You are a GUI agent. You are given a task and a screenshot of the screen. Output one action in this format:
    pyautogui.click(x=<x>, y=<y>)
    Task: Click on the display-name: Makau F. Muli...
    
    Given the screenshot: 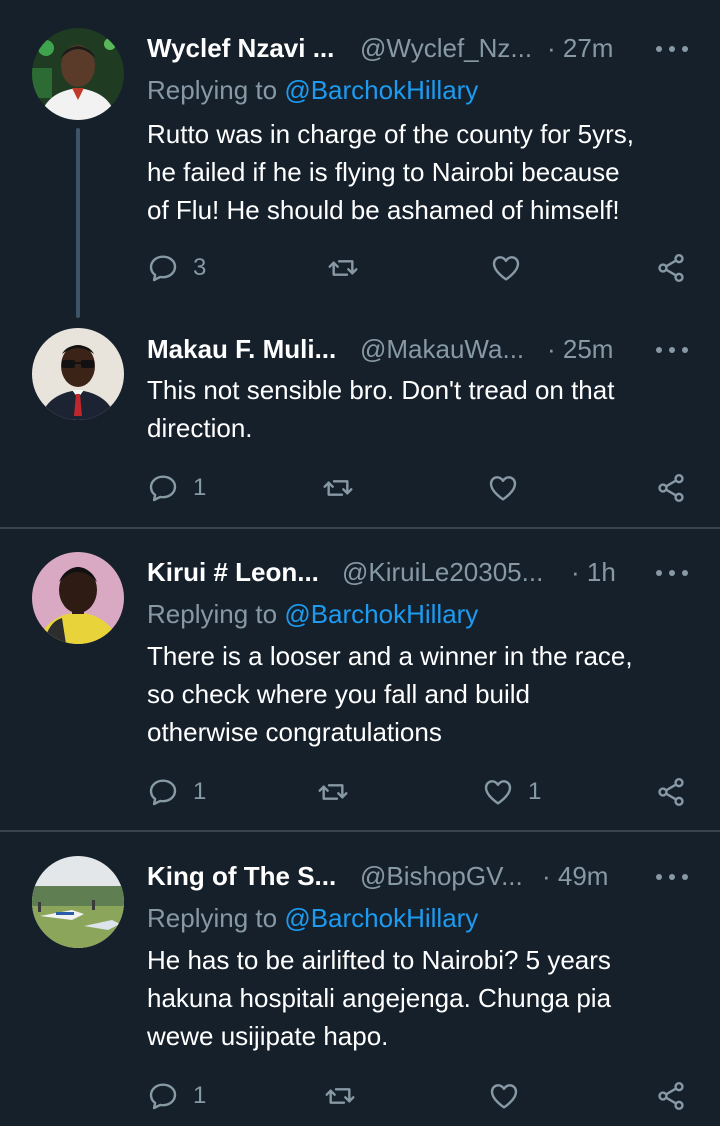 What is the action you would take?
    pyautogui.click(x=241, y=349)
    